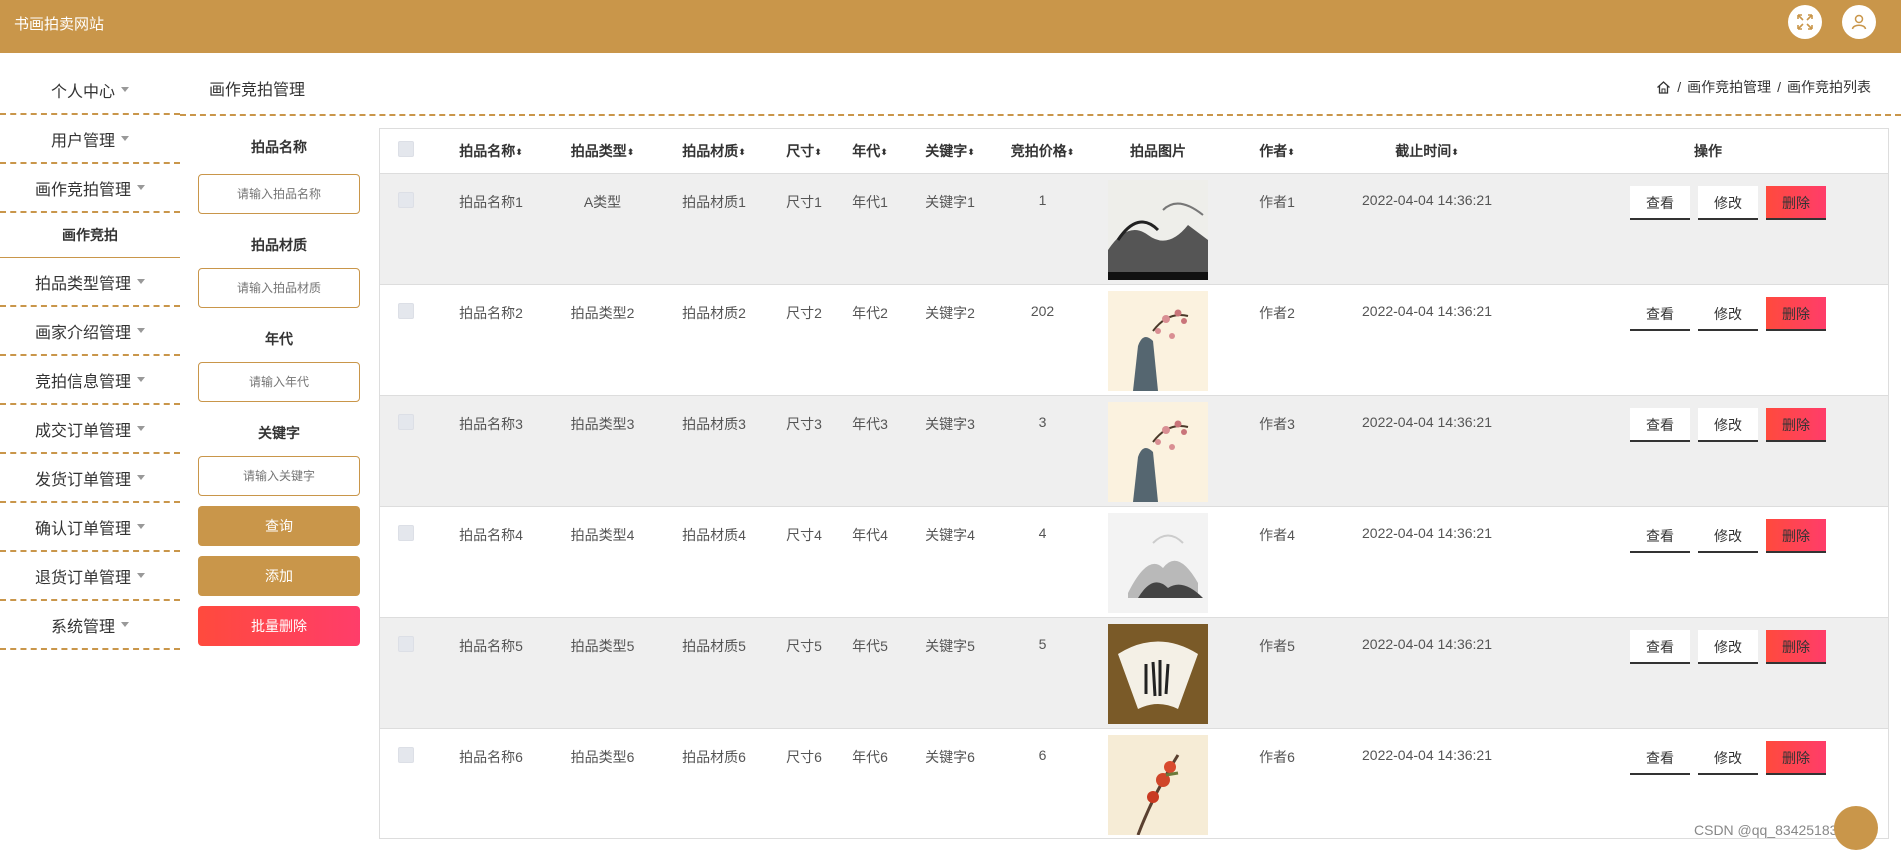  What do you see at coordinates (406, 151) in the screenshot?
I see `select-all-checkbox` at bounding box center [406, 151].